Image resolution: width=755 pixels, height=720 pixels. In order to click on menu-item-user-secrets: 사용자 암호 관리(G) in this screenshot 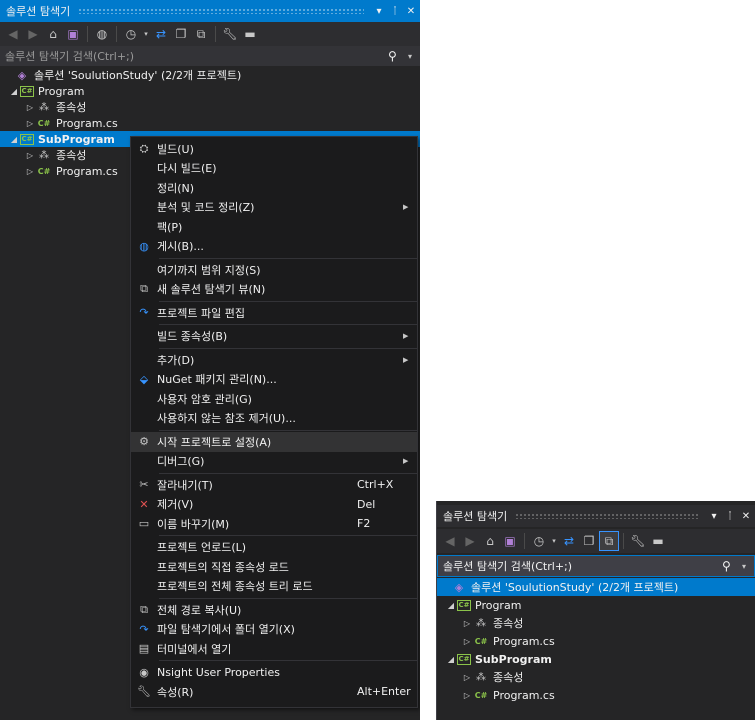, I will do `click(274, 399)`.